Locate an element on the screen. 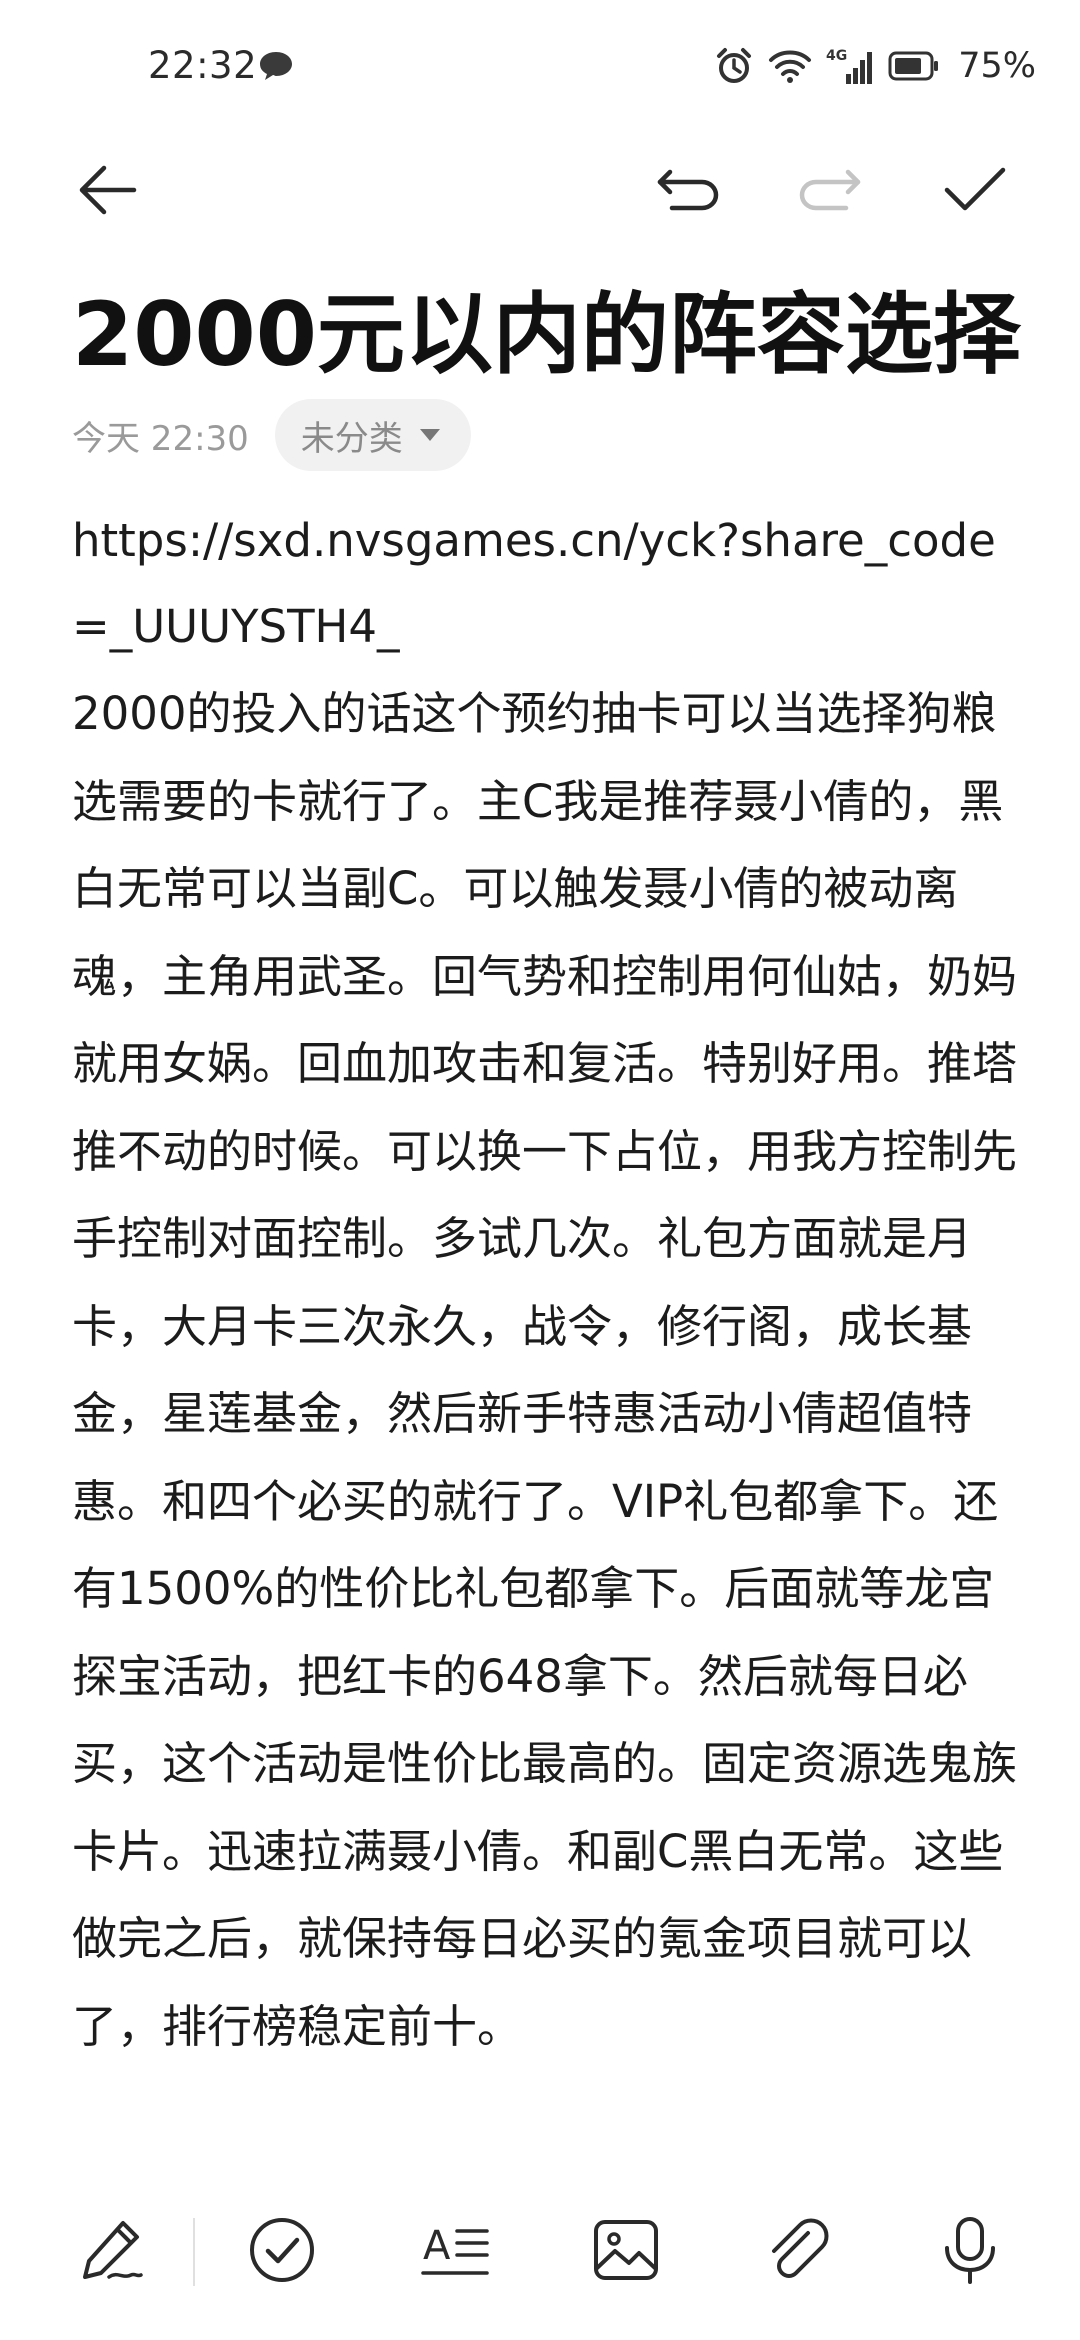 Image resolution: width=1080 pixels, height=2340 pixels. microphone-icon is located at coordinates (970, 2250).